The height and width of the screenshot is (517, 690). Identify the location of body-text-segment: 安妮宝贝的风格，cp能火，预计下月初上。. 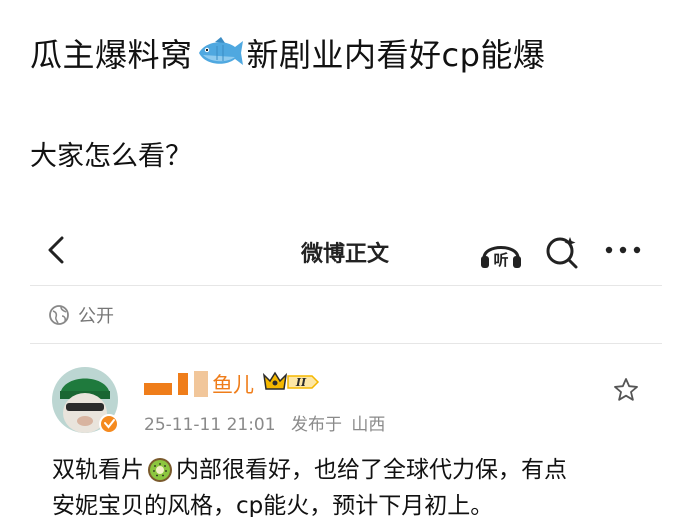
(273, 505).